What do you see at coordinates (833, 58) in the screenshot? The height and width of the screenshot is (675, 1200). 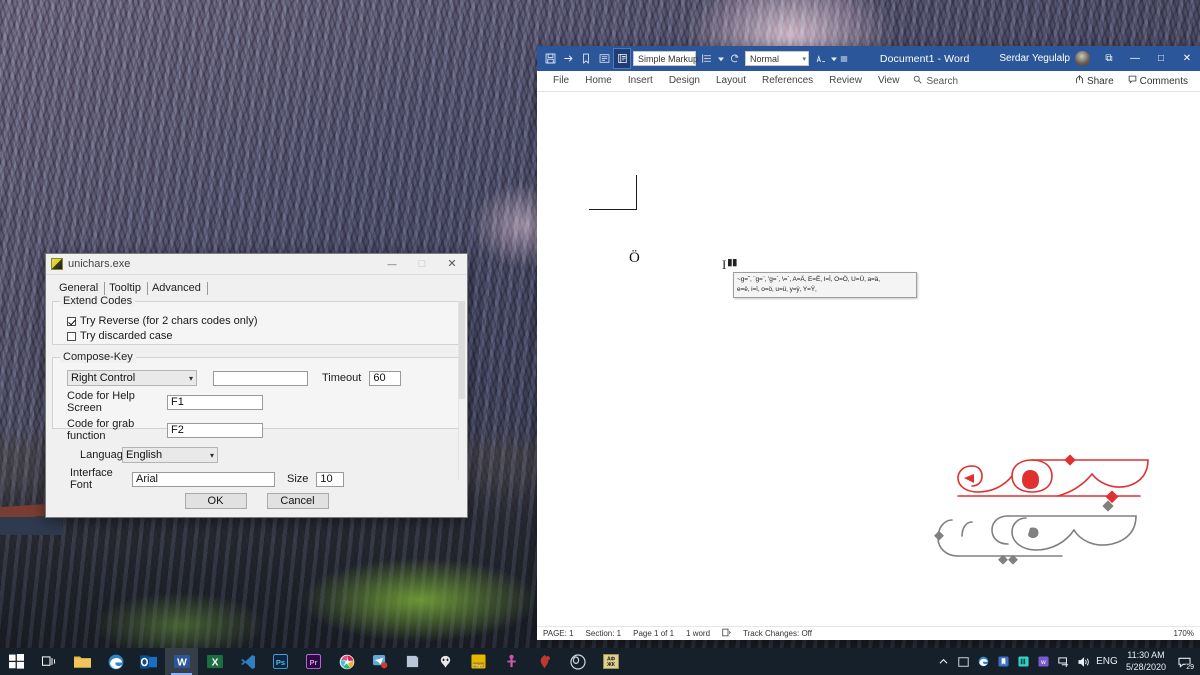 I see `chevron-down-icon-painter` at bounding box center [833, 58].